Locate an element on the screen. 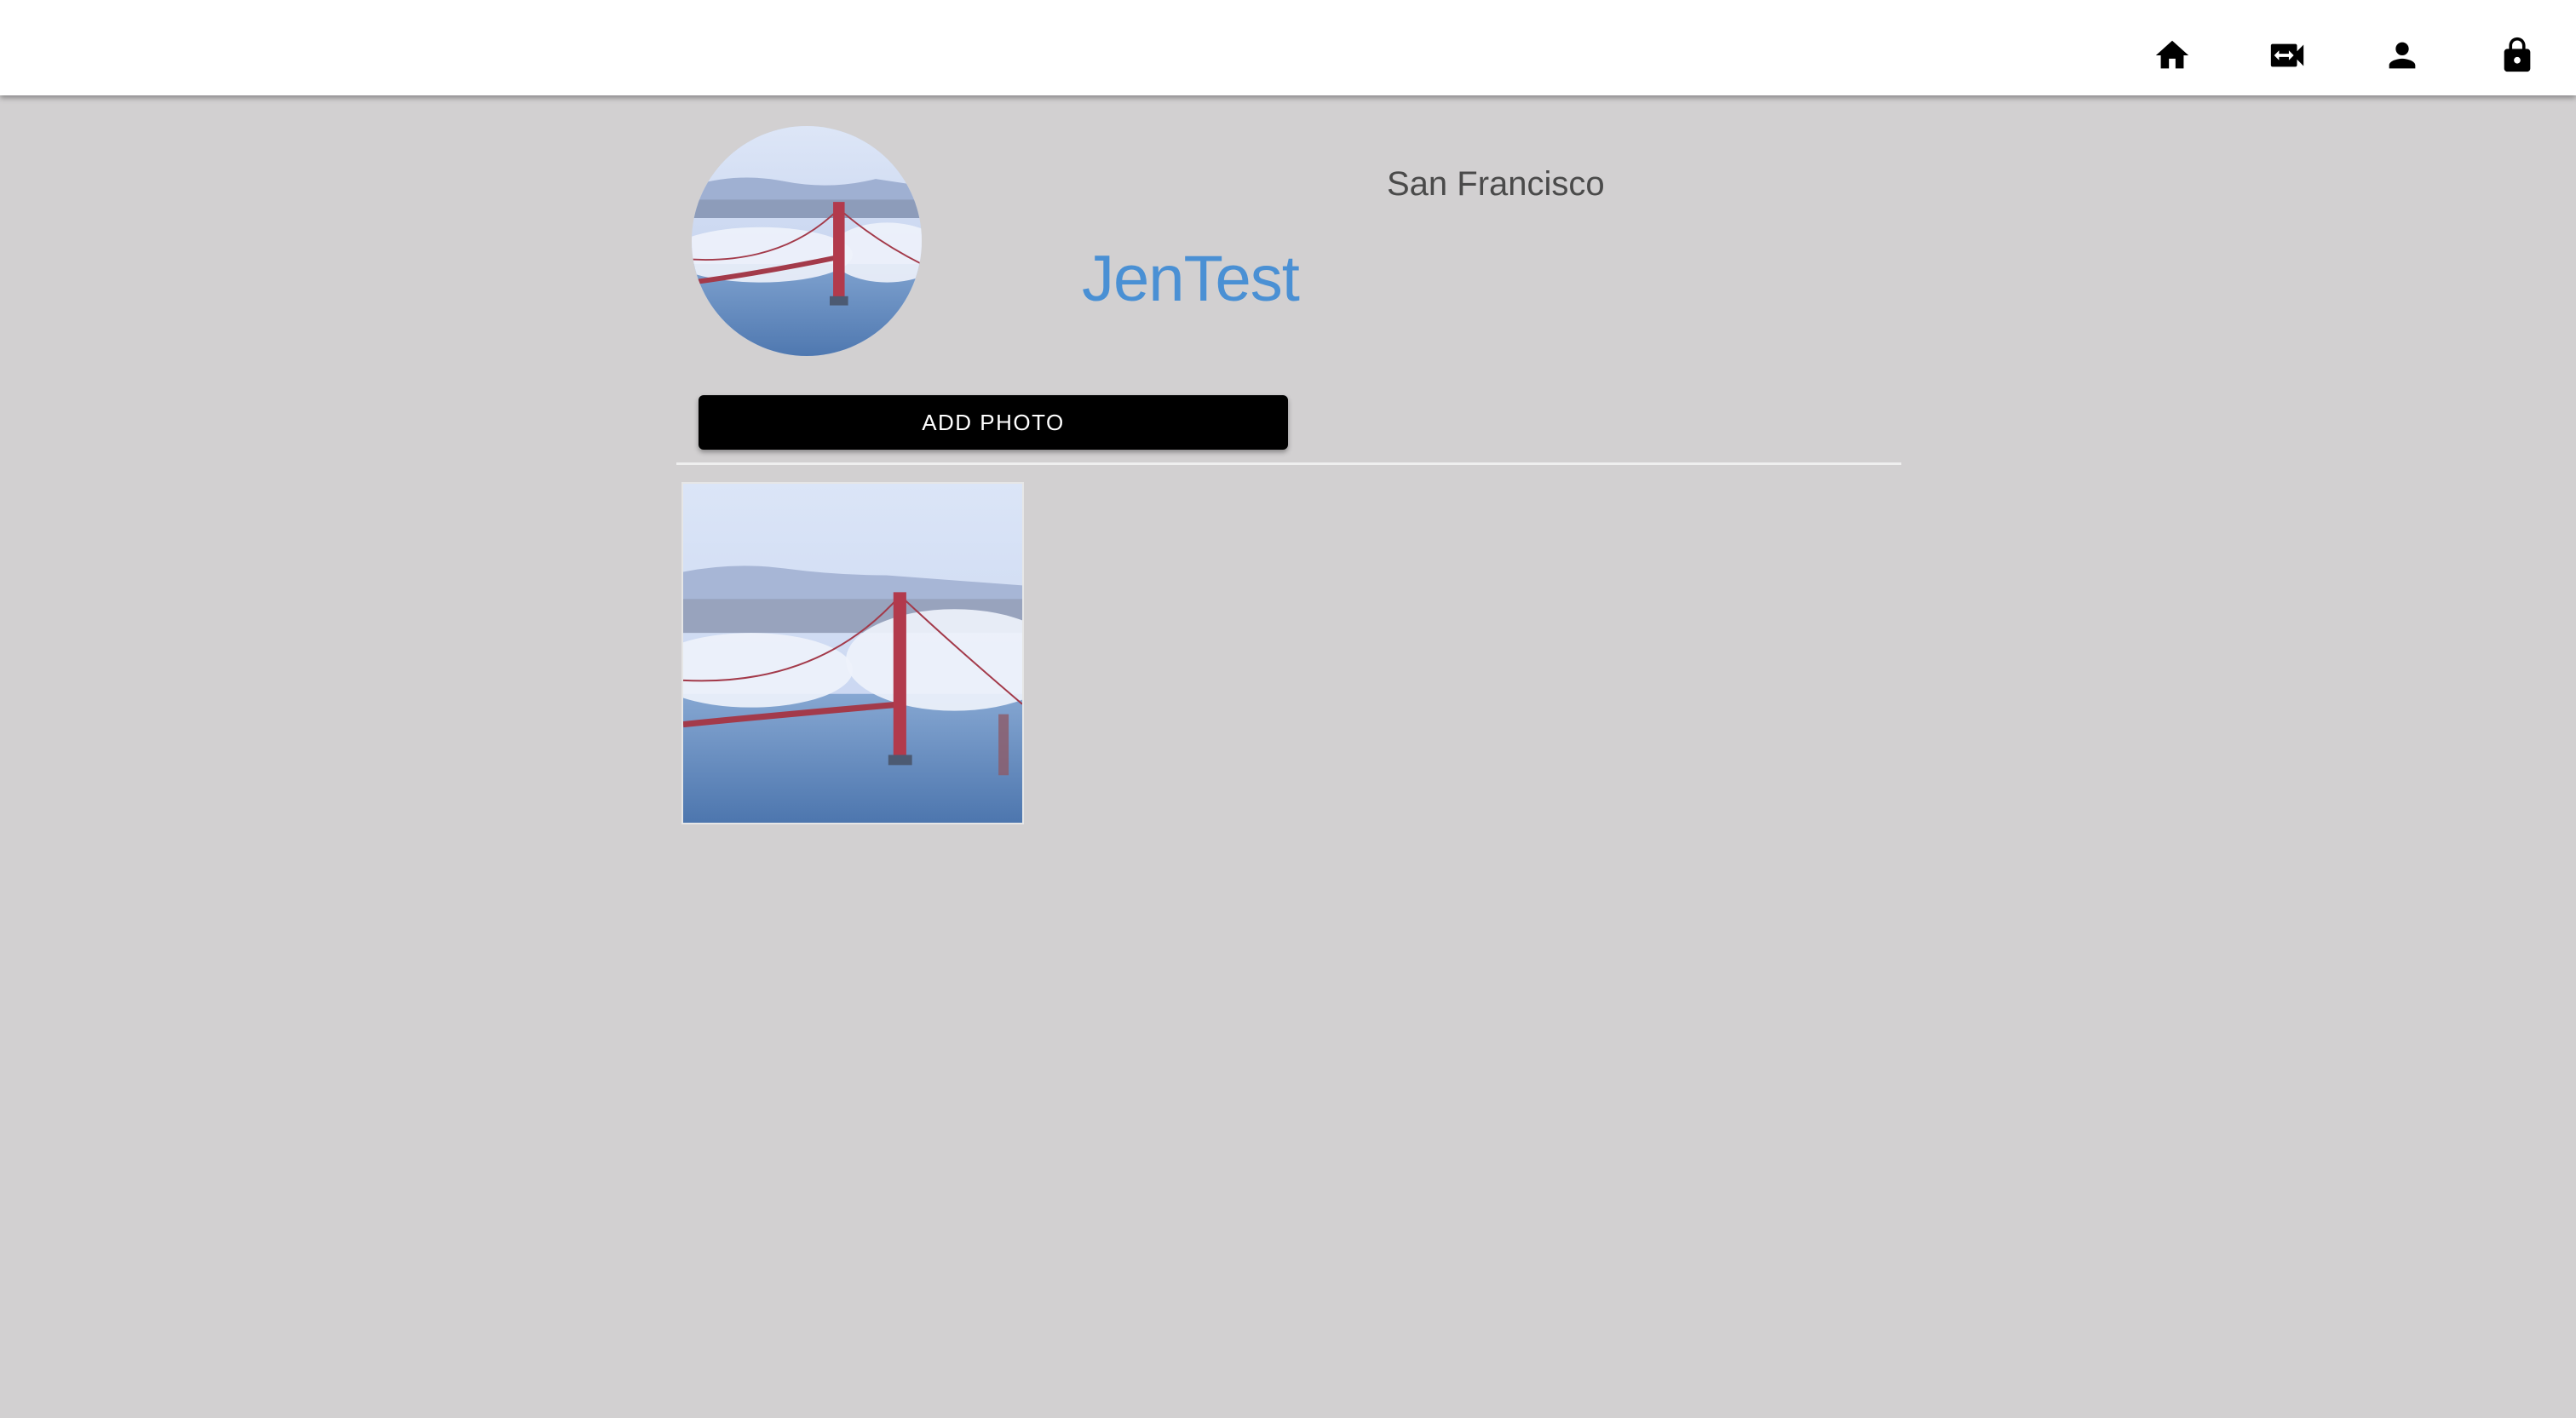 The width and height of the screenshot is (2576, 1418). lock-icon is located at coordinates (2517, 55).